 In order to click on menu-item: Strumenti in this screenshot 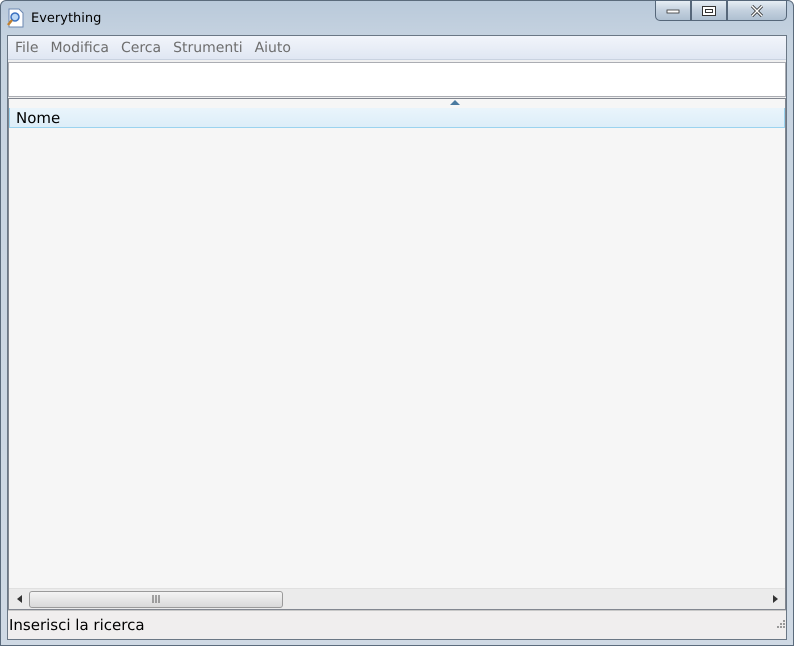, I will do `click(209, 48)`.